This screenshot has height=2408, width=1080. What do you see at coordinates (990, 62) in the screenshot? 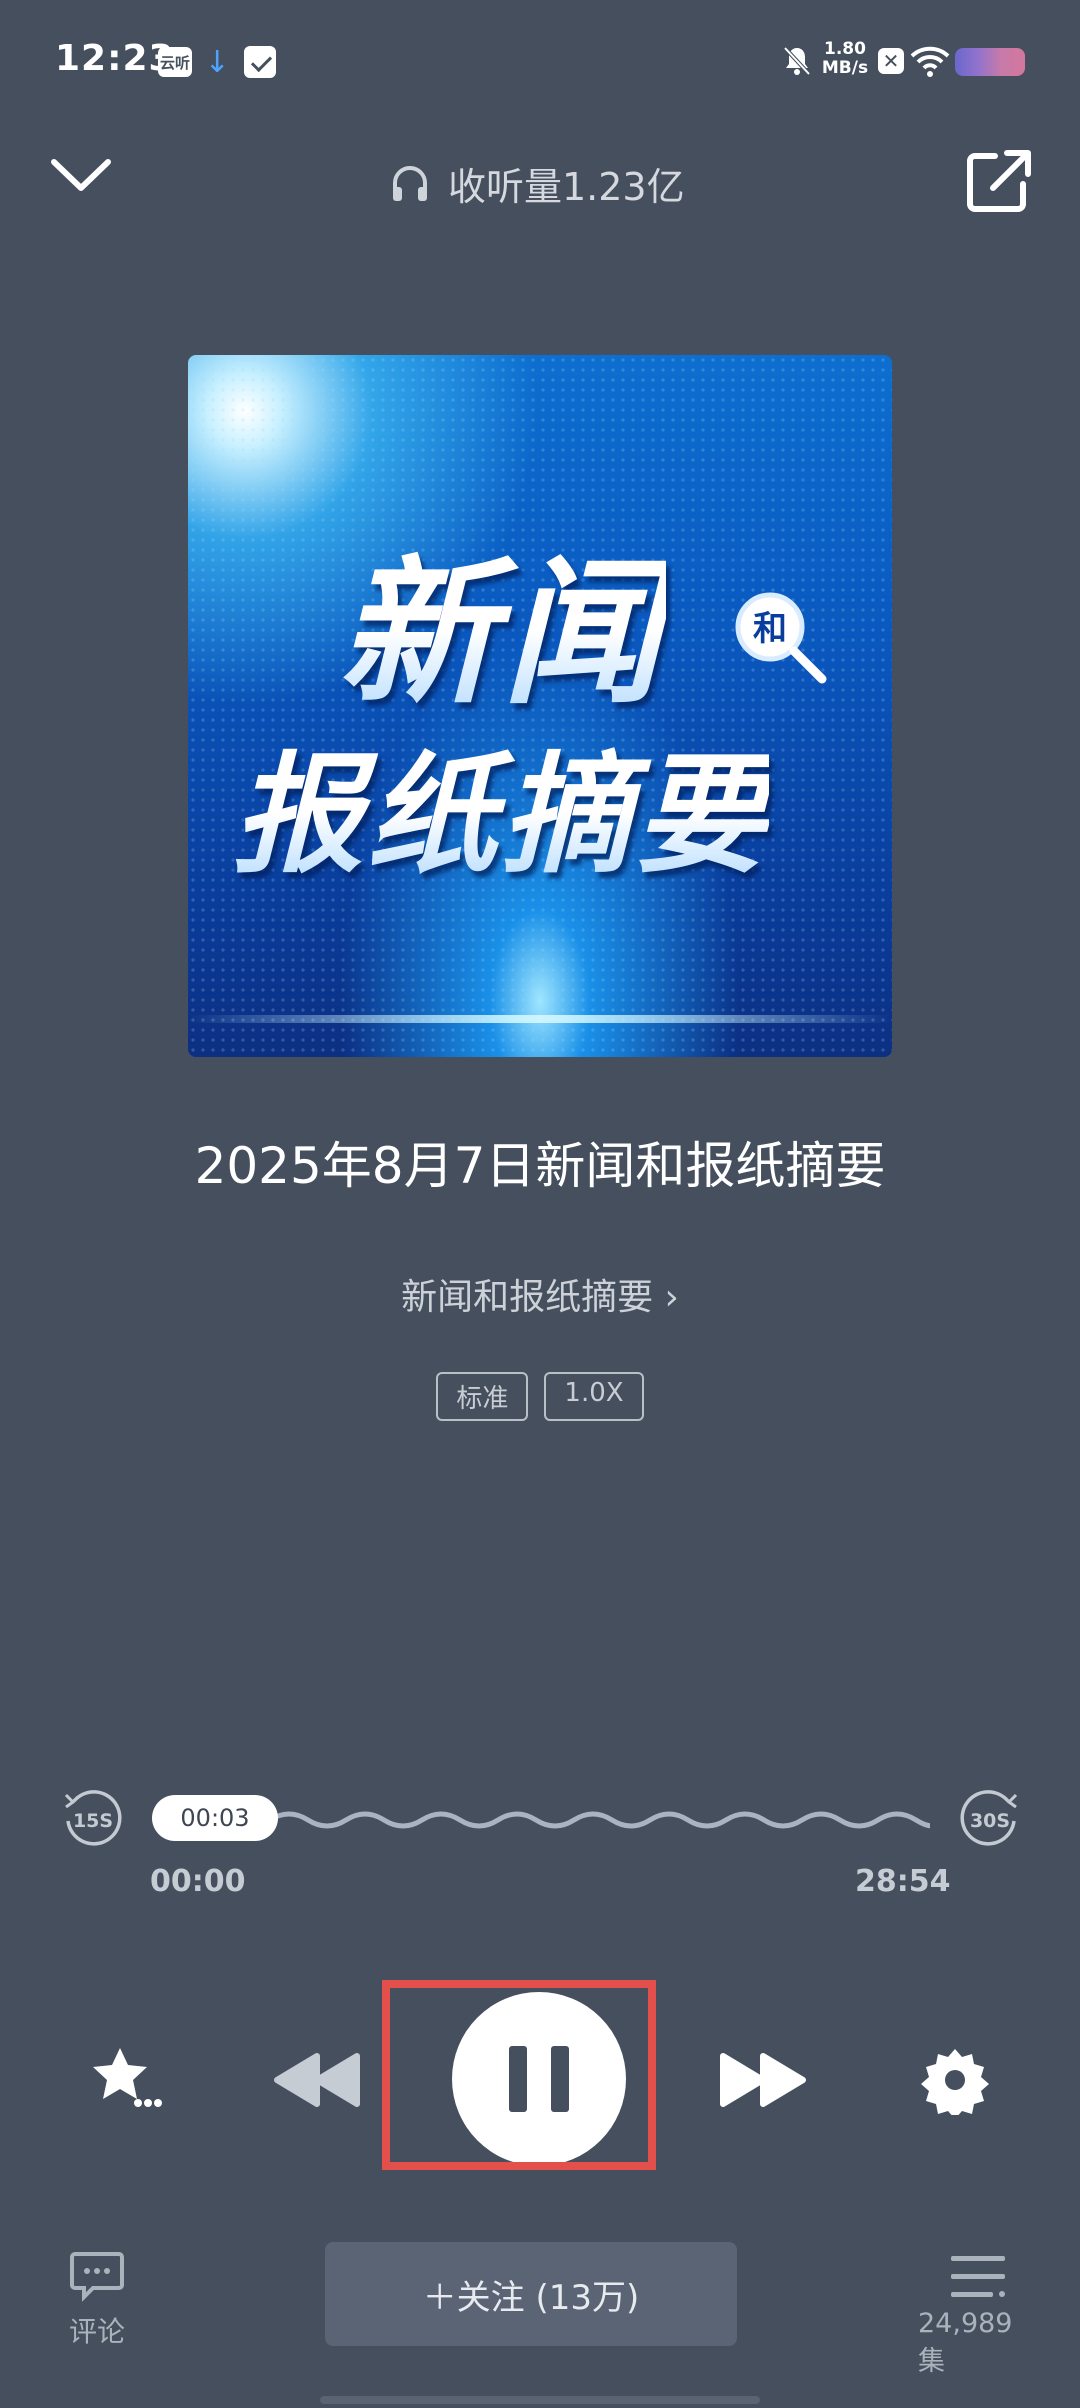
I see `battery-icon` at bounding box center [990, 62].